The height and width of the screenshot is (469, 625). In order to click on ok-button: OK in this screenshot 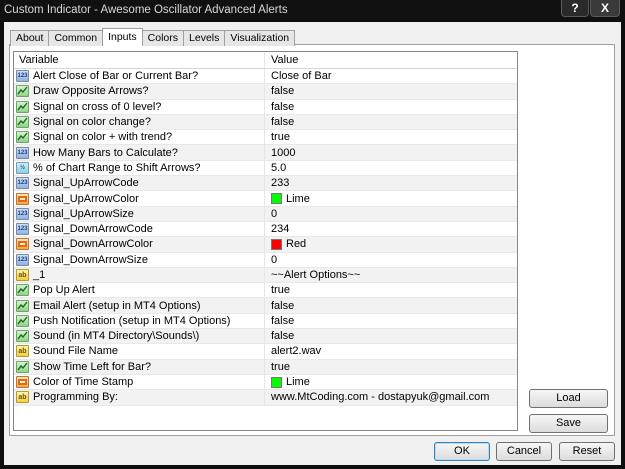, I will do `click(462, 451)`.